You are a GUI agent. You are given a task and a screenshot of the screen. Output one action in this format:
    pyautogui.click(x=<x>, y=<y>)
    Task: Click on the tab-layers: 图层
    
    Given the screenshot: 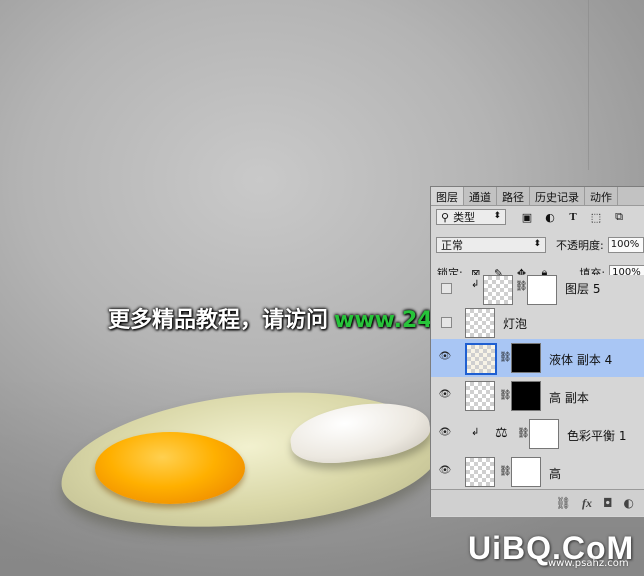 What is the action you would take?
    pyautogui.click(x=447, y=196)
    